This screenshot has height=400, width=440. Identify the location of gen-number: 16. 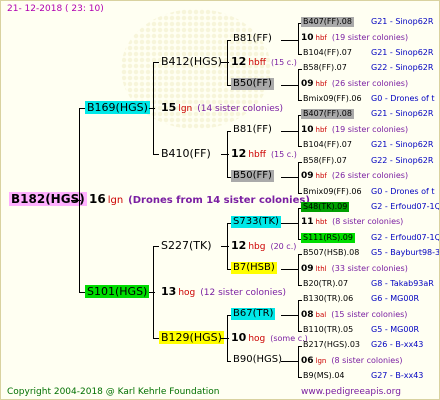
(97, 199).